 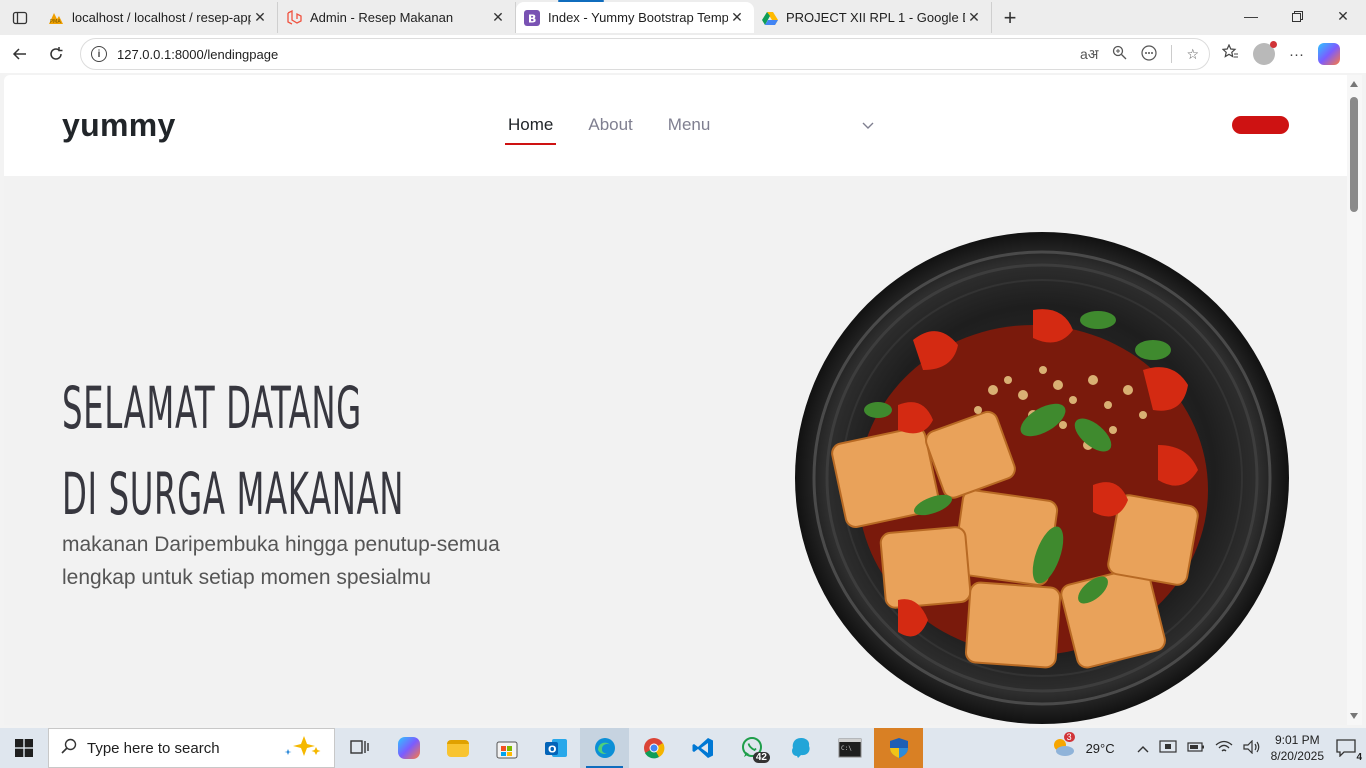 What do you see at coordinates (1251, 16) in the screenshot?
I see `minimize-icon: —` at bounding box center [1251, 16].